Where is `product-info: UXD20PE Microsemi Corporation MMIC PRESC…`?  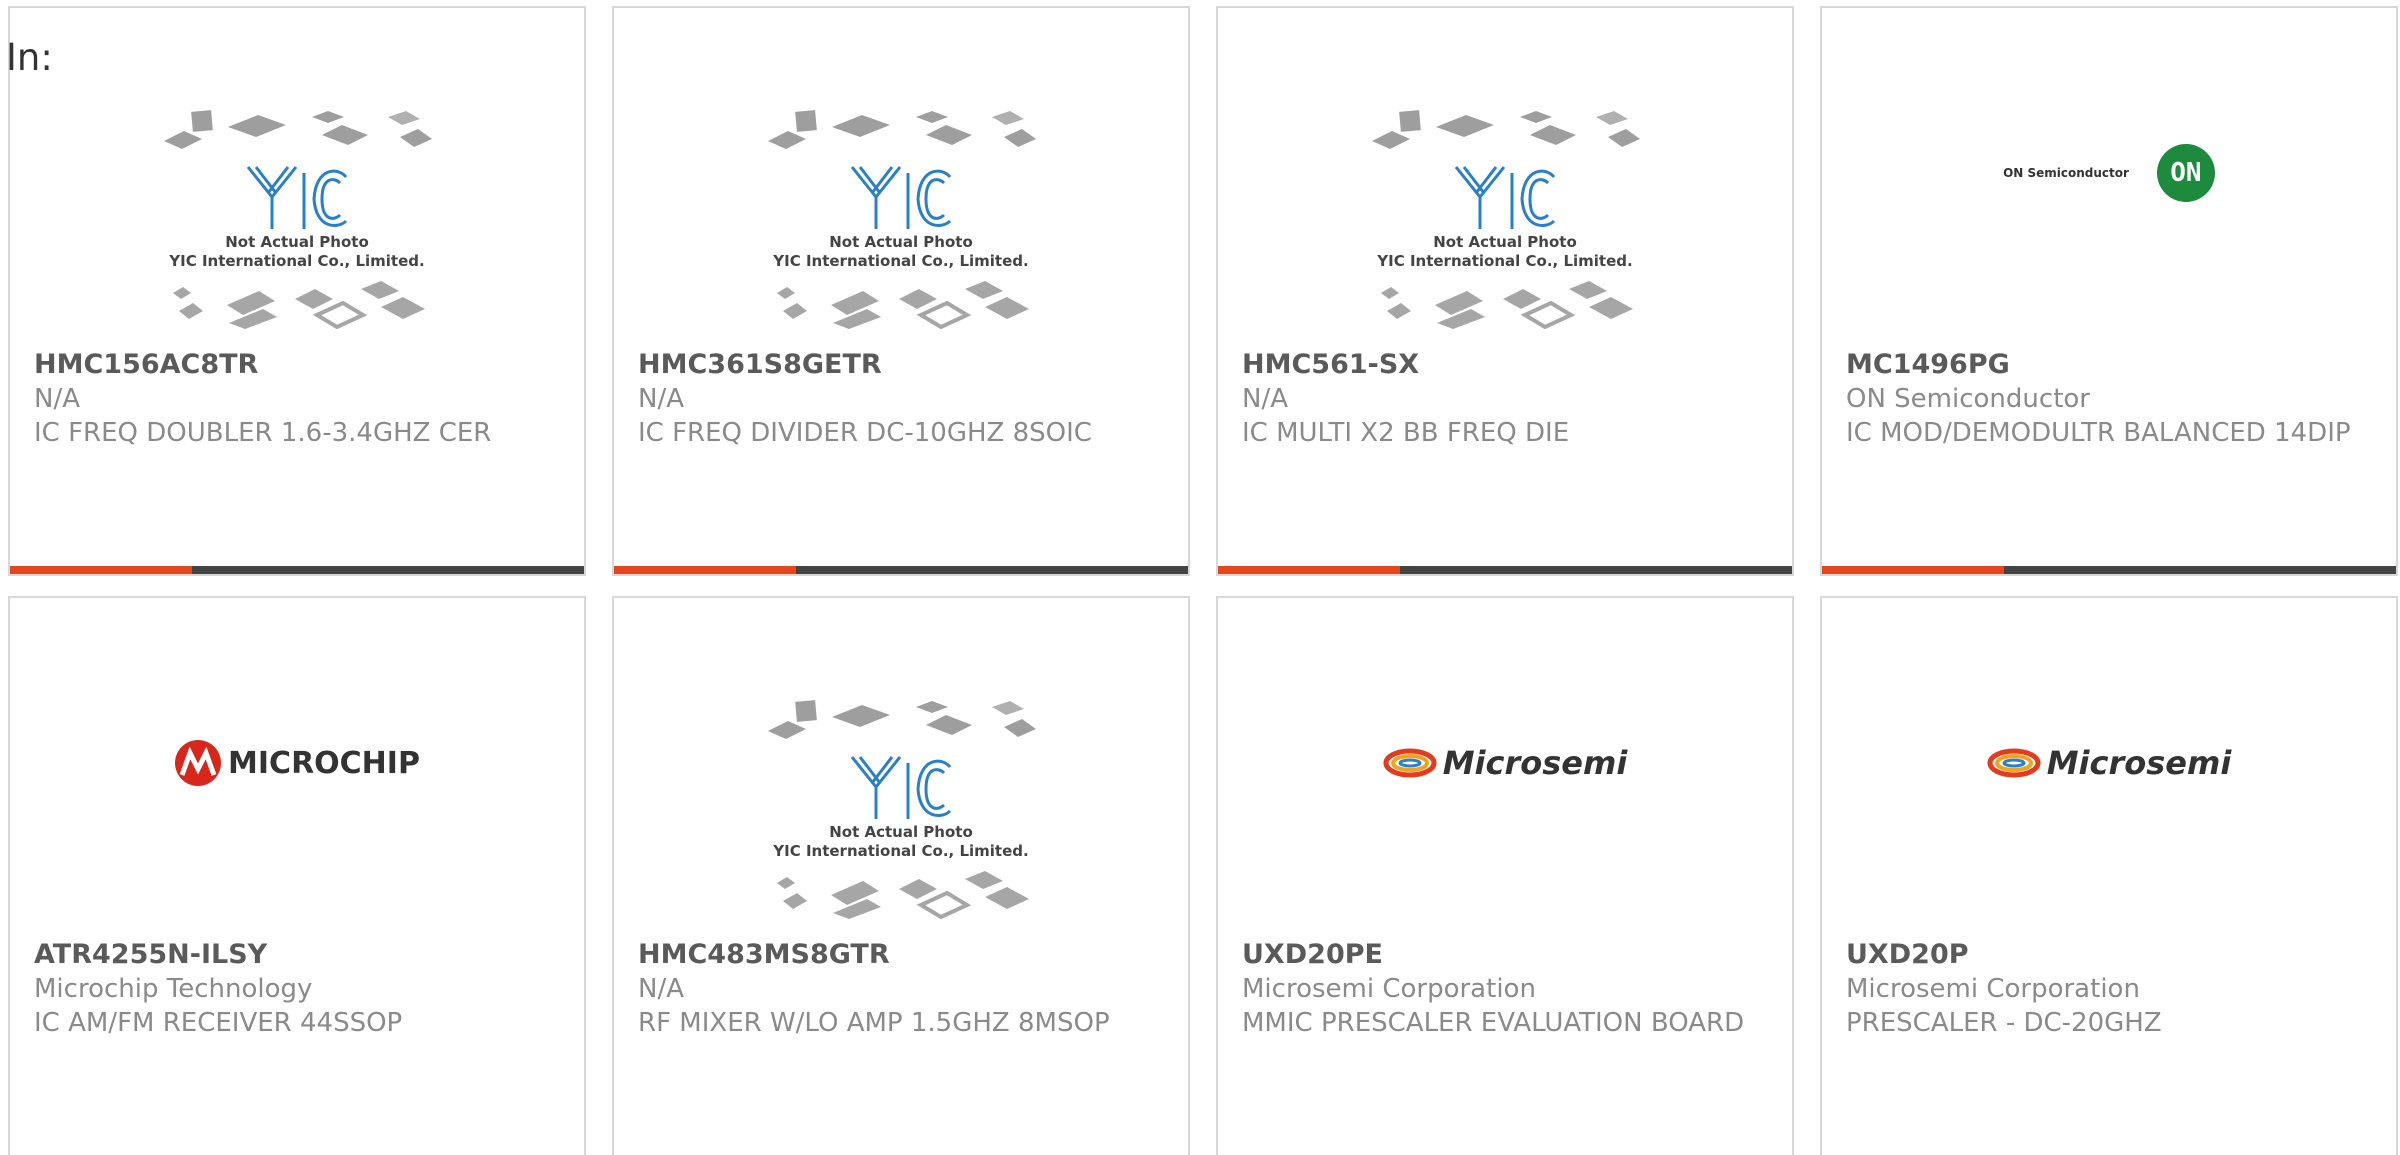 product-info: UXD20PE Microsemi Corporation MMIC PRESC… is located at coordinates (1507, 989).